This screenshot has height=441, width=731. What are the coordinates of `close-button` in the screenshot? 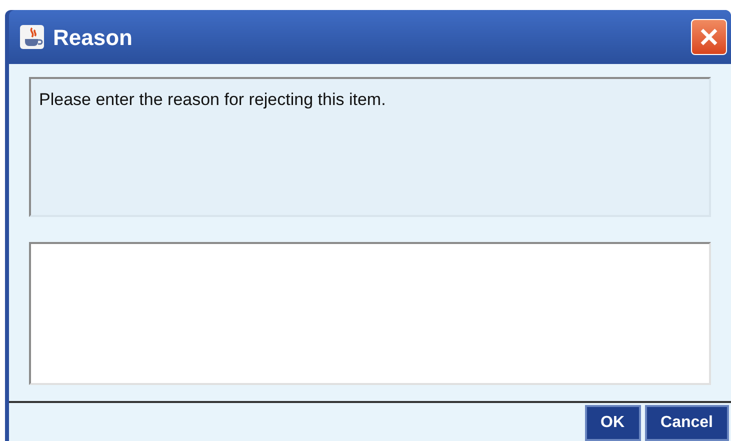 It's located at (709, 37).